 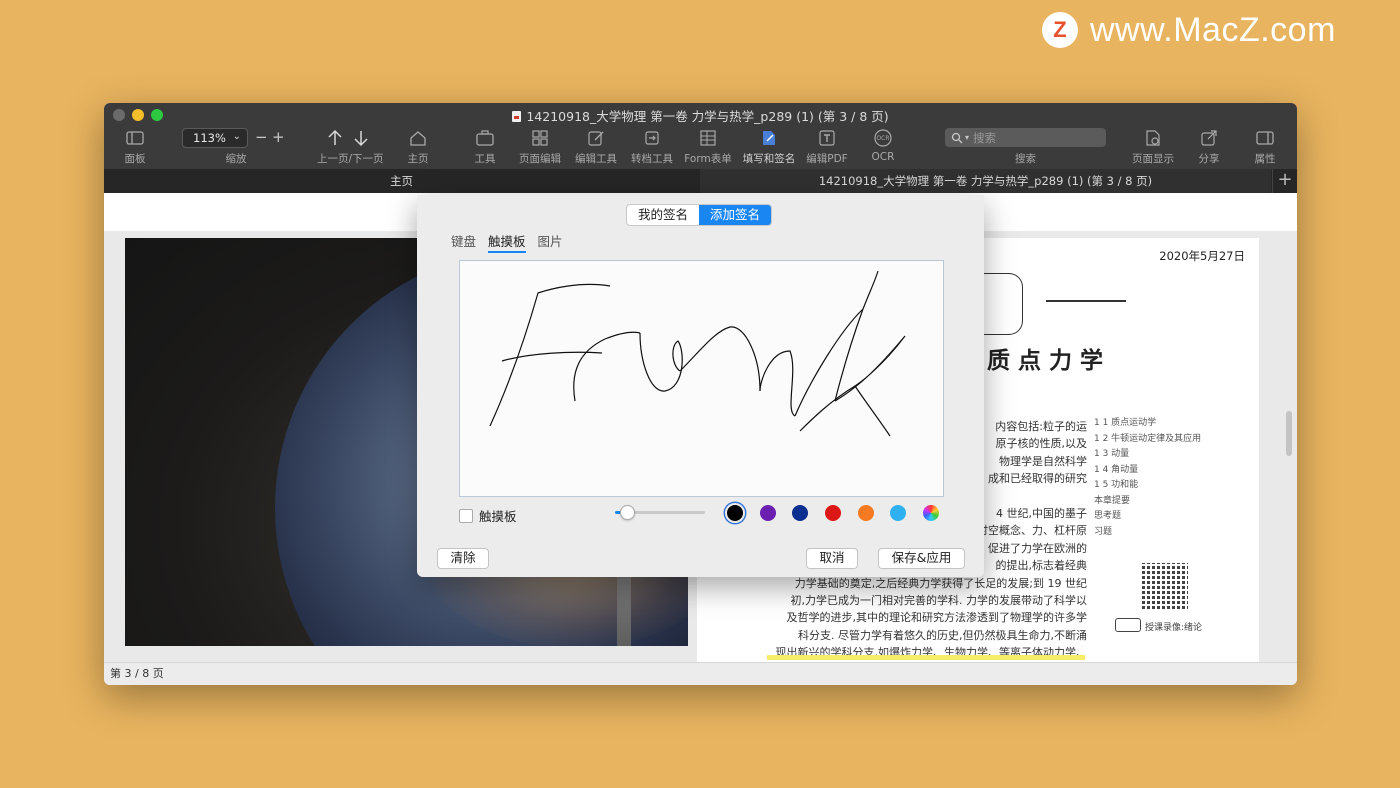 I want to click on form-label: Form表单, so click(x=708, y=159).